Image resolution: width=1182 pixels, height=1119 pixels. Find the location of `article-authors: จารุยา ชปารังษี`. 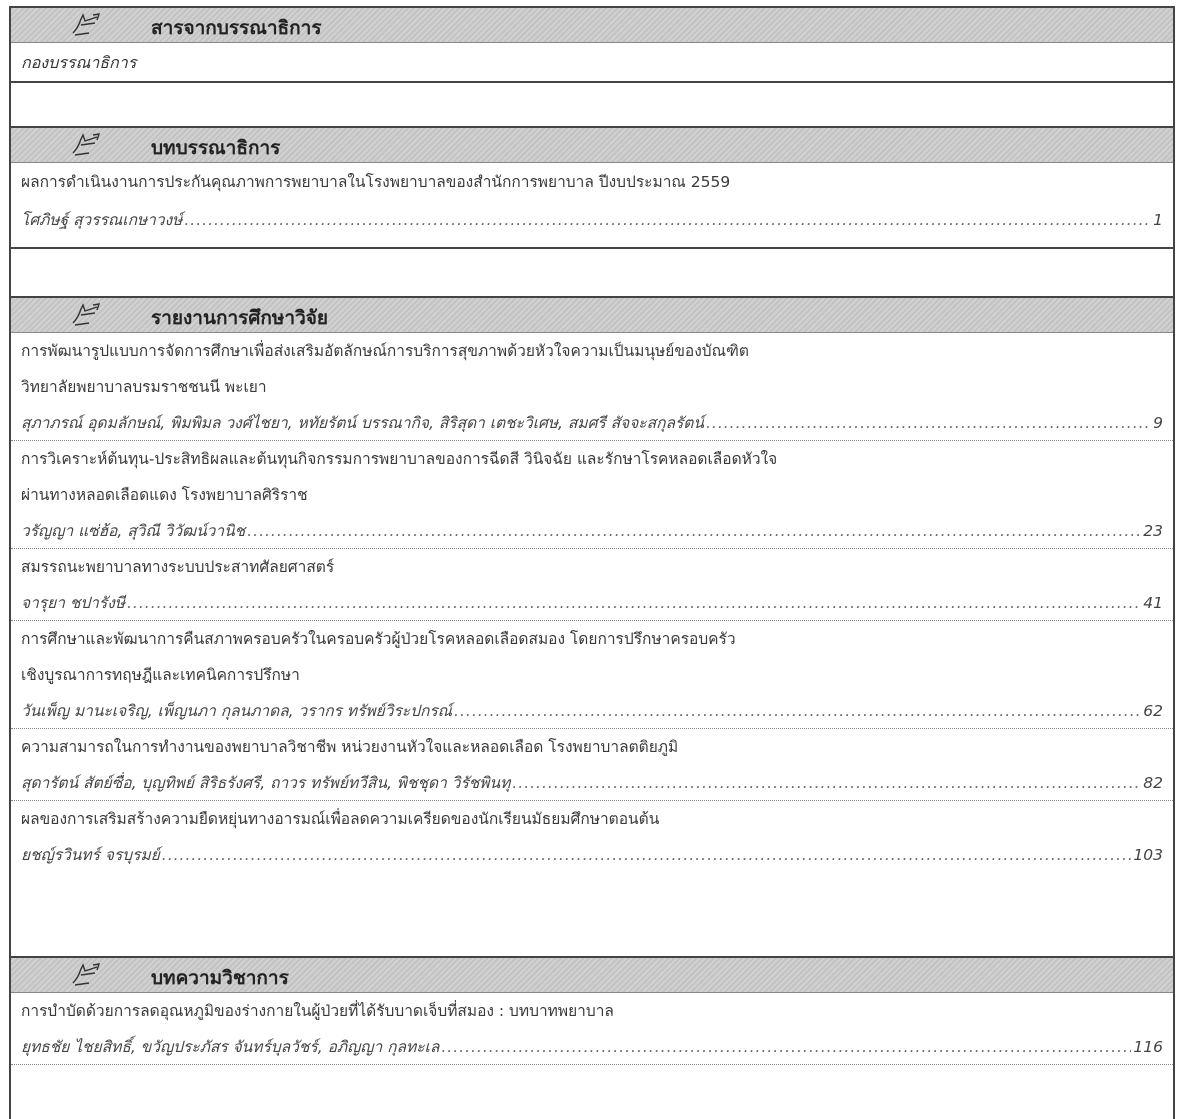

article-authors: จารุยา ชปารังษี is located at coordinates (73, 603).